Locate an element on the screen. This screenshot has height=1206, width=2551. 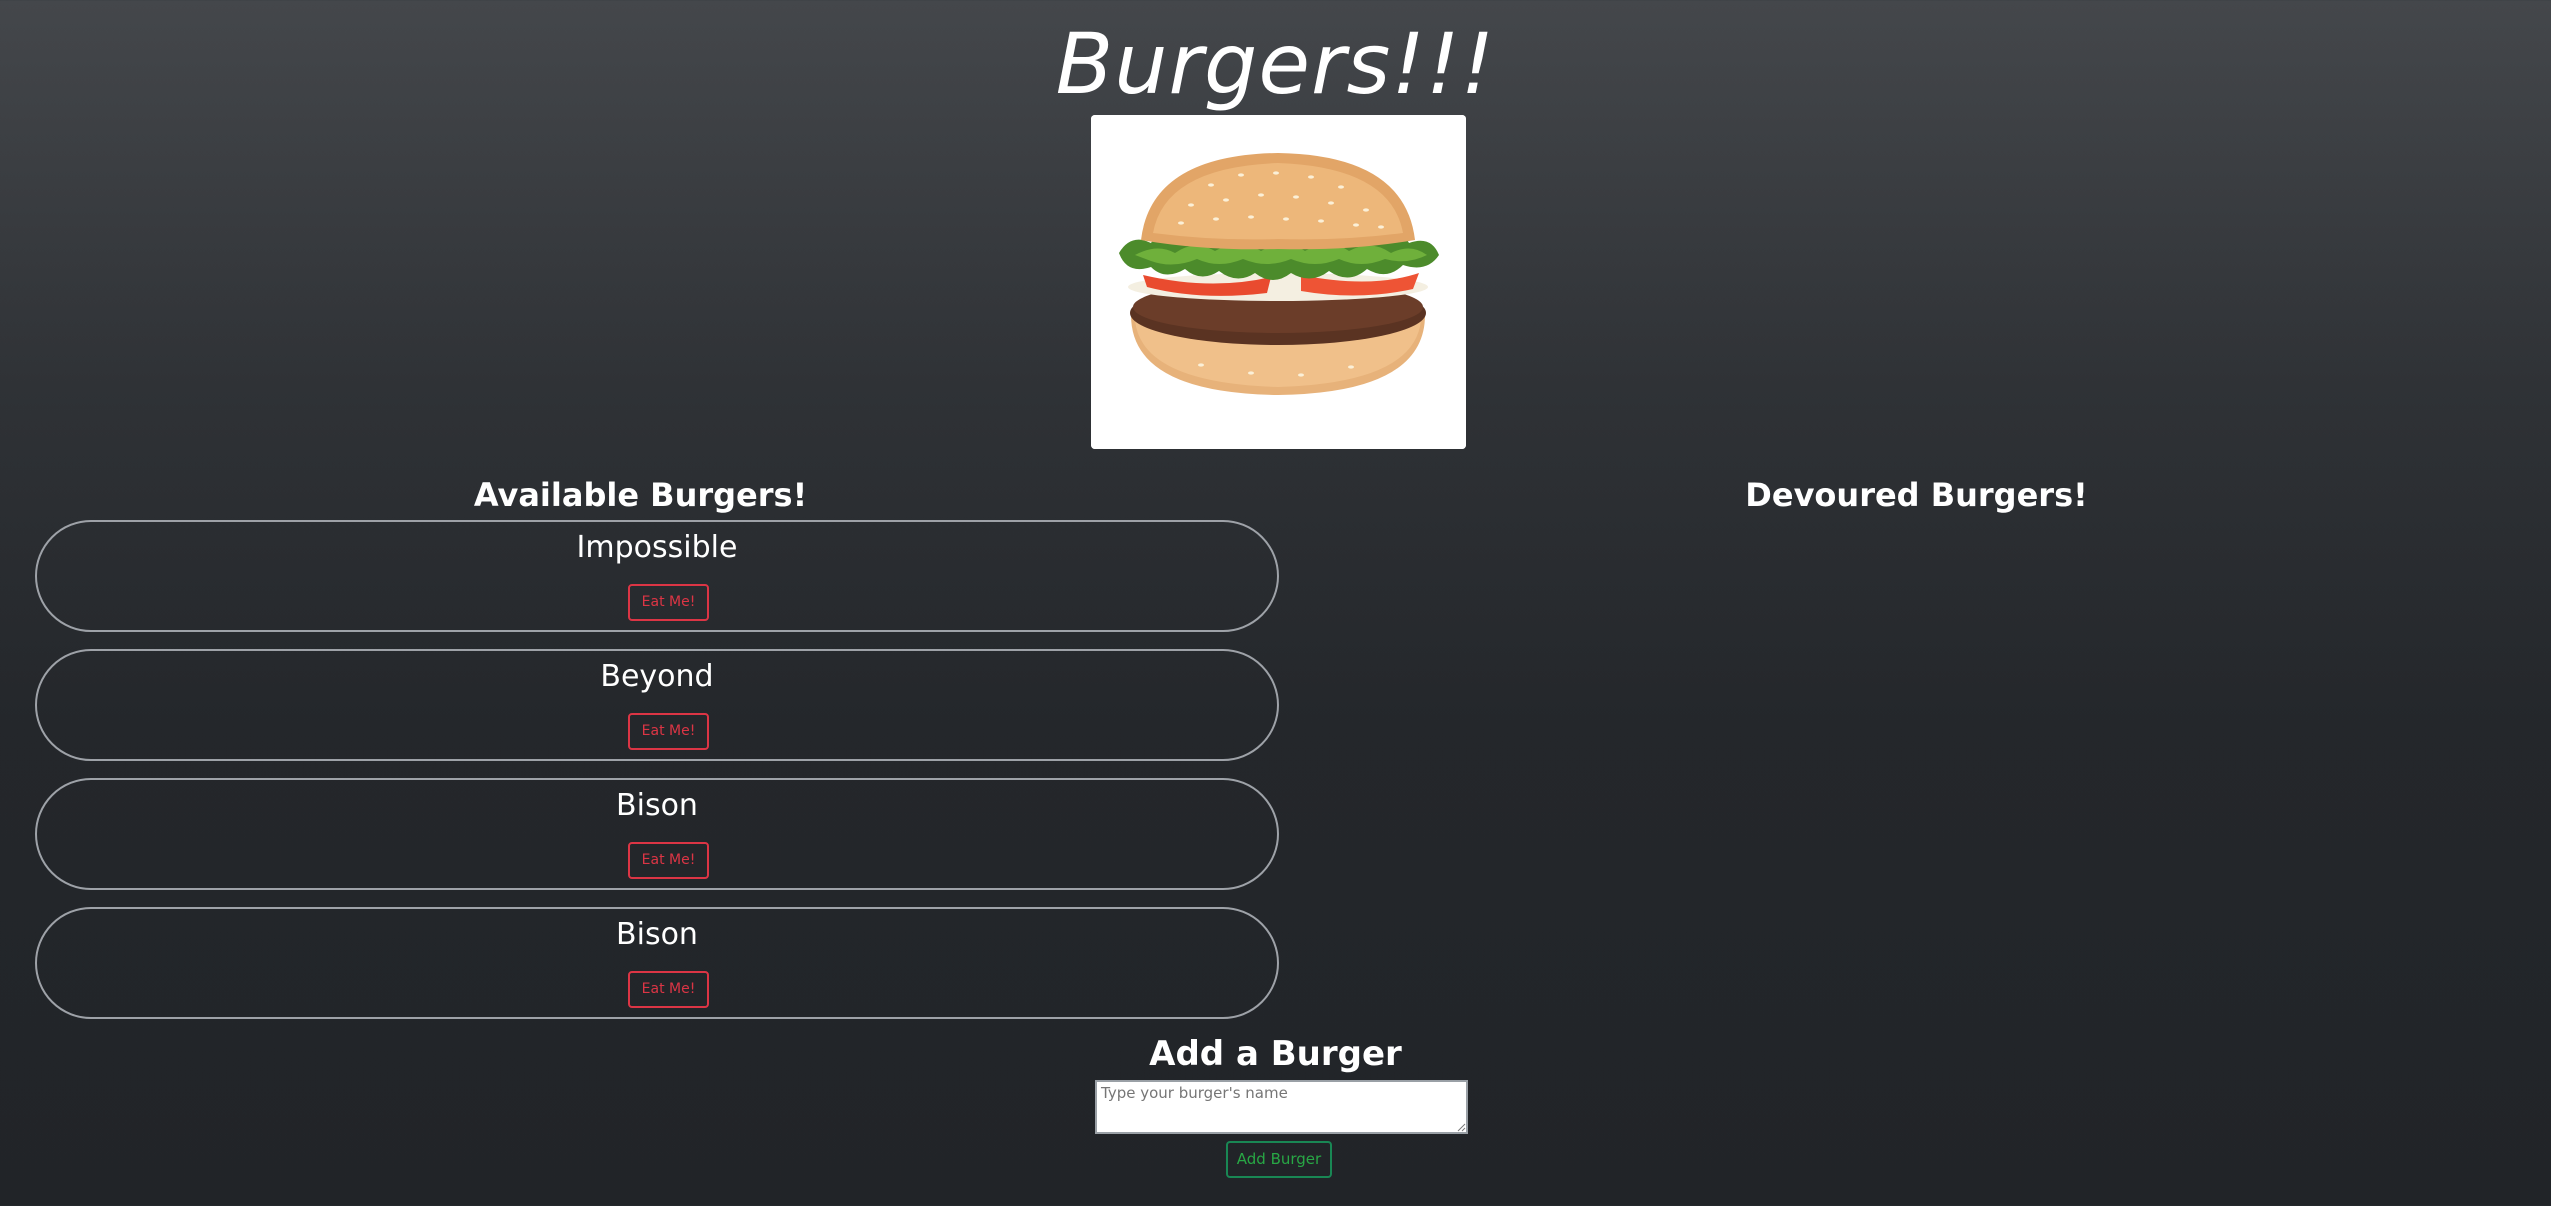
burger-name: Impossible is located at coordinates (657, 547).